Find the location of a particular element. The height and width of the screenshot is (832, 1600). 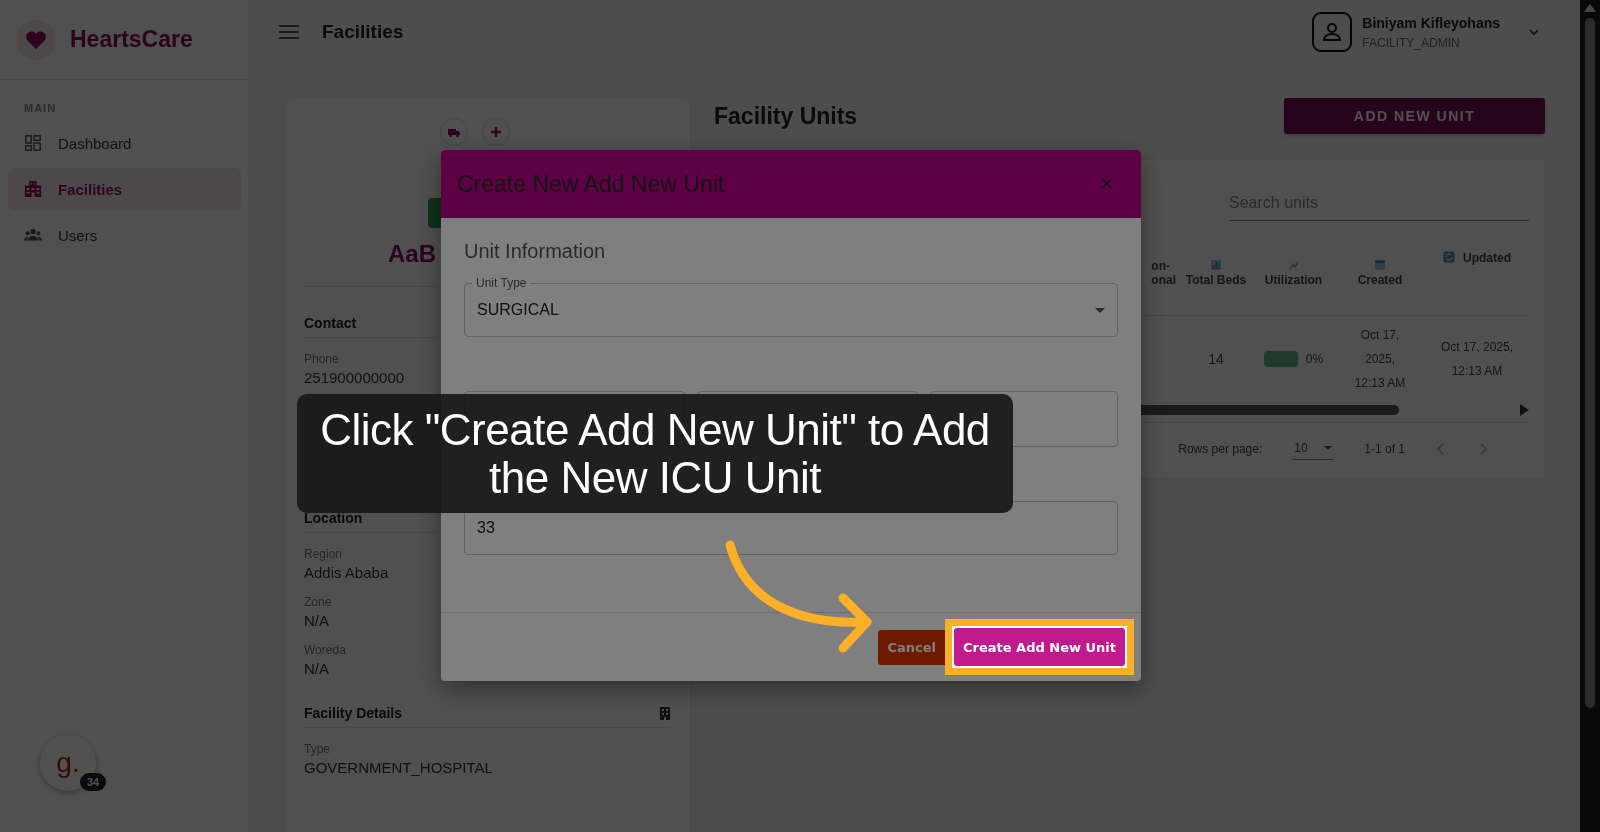

section-heading: Unit Information is located at coordinates (535, 251).